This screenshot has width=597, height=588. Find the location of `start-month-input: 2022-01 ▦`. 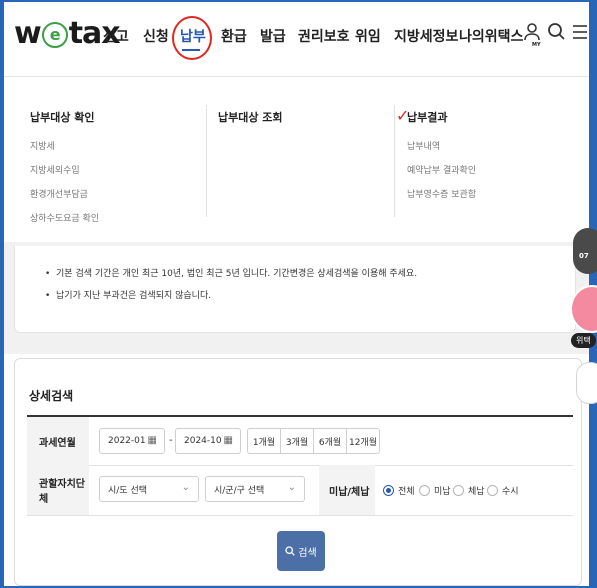

start-month-input: 2022-01 ▦ is located at coordinates (132, 441).